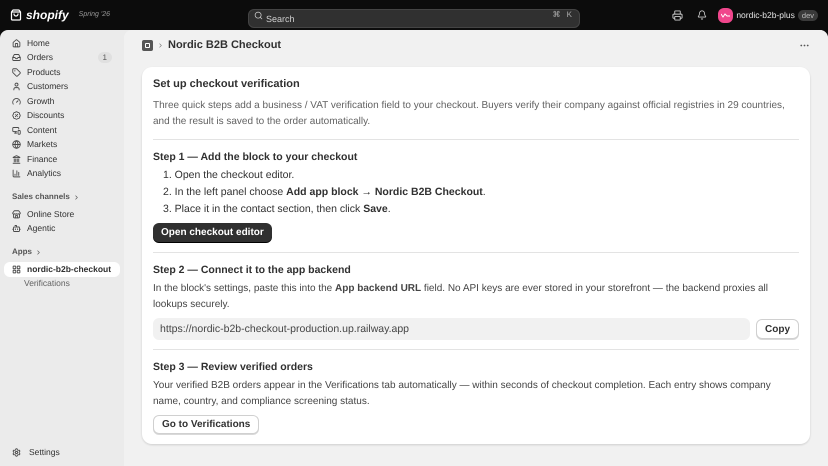 This screenshot has width=828, height=466. Describe the element at coordinates (16, 101) in the screenshot. I see `gauge-icon` at that location.